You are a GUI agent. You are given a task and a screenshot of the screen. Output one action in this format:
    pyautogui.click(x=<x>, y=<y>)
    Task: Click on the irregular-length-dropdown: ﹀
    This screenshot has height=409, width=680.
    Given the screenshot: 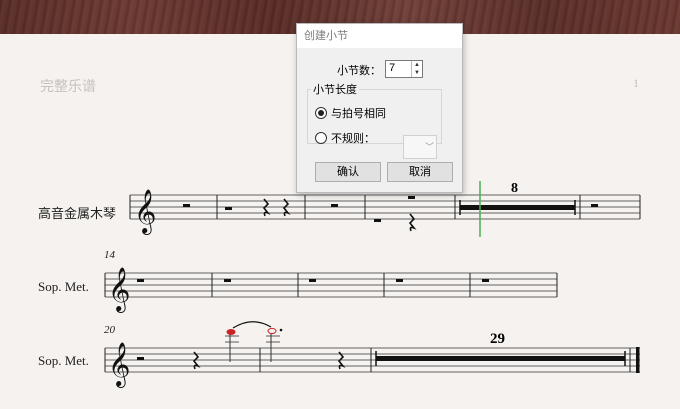 What is the action you would take?
    pyautogui.click(x=420, y=147)
    